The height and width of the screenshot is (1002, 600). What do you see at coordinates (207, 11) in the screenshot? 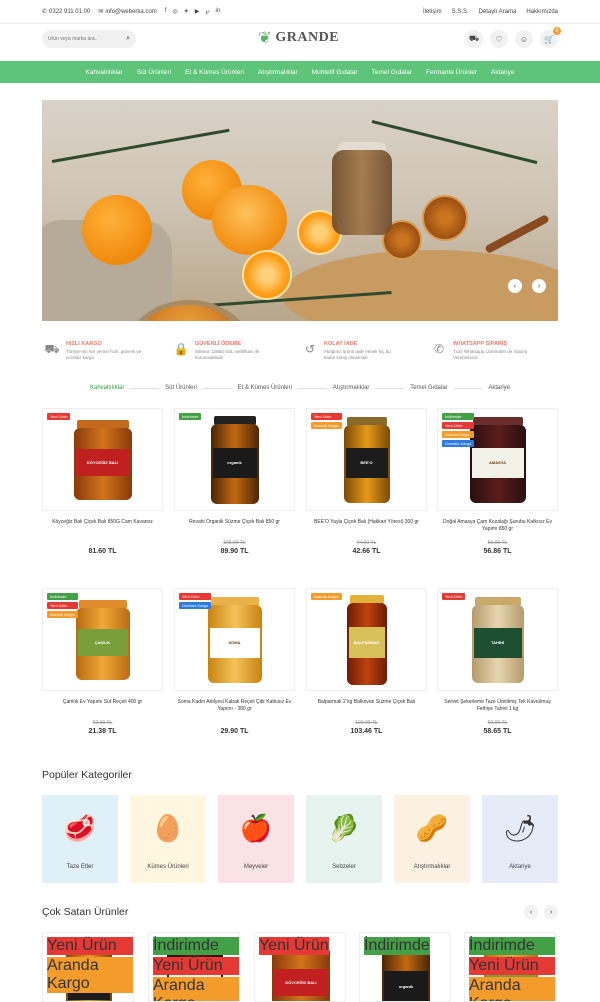
I see `pinterest-icon: ℘` at bounding box center [207, 11].